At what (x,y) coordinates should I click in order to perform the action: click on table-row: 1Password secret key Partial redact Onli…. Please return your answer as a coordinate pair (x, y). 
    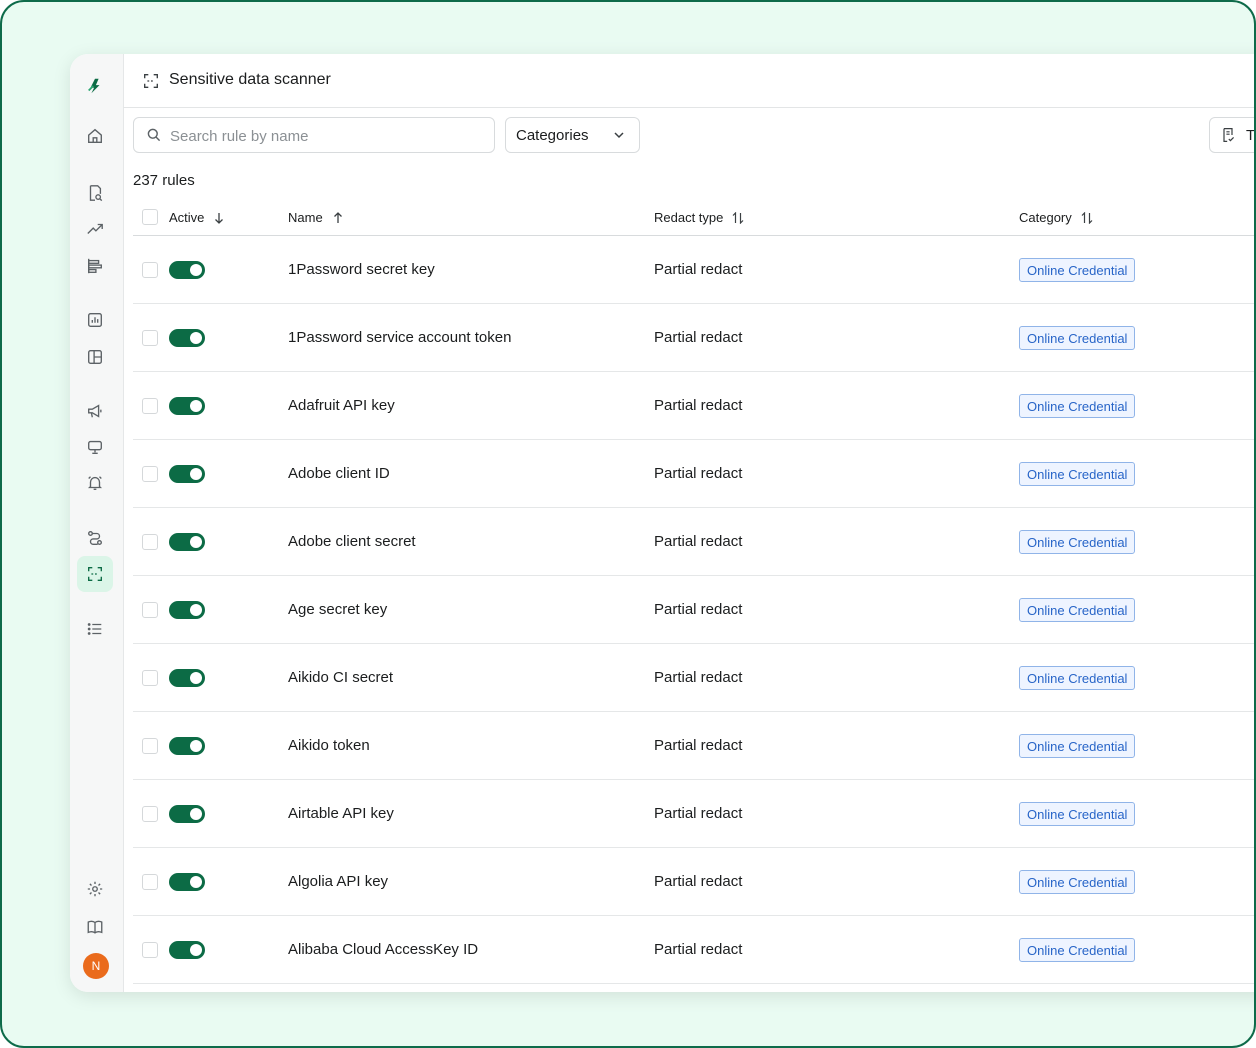
    Looking at the image, I should click on (693, 270).